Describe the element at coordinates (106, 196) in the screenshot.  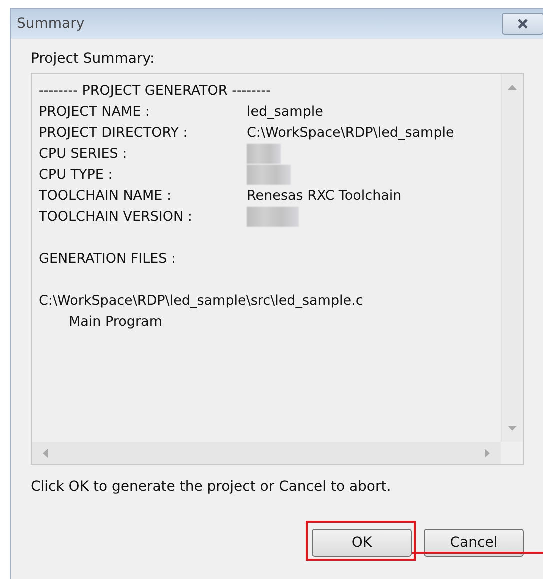
I see `field-label: TOOLCHAIN NAME :` at that location.